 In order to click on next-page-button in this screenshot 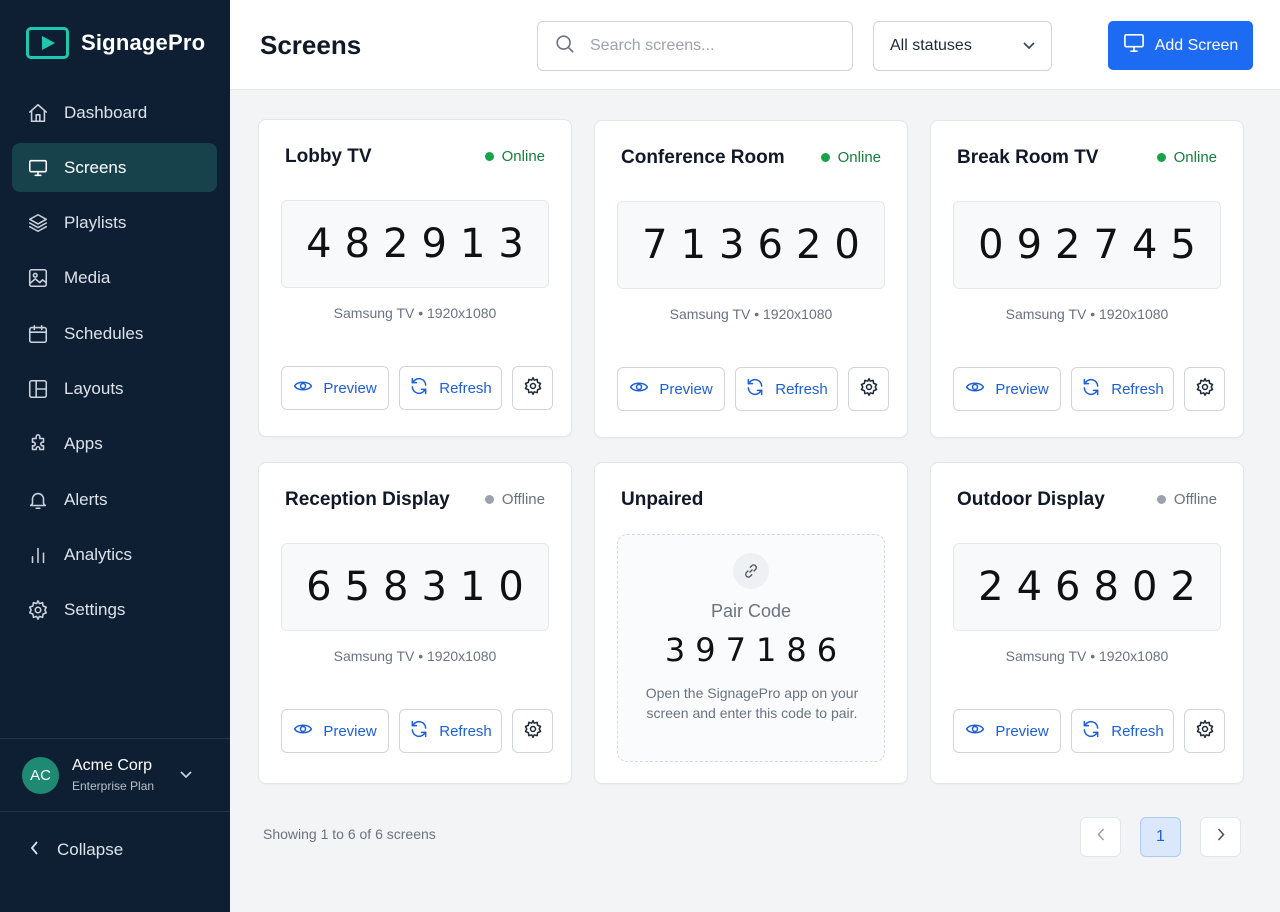, I will do `click(1220, 837)`.